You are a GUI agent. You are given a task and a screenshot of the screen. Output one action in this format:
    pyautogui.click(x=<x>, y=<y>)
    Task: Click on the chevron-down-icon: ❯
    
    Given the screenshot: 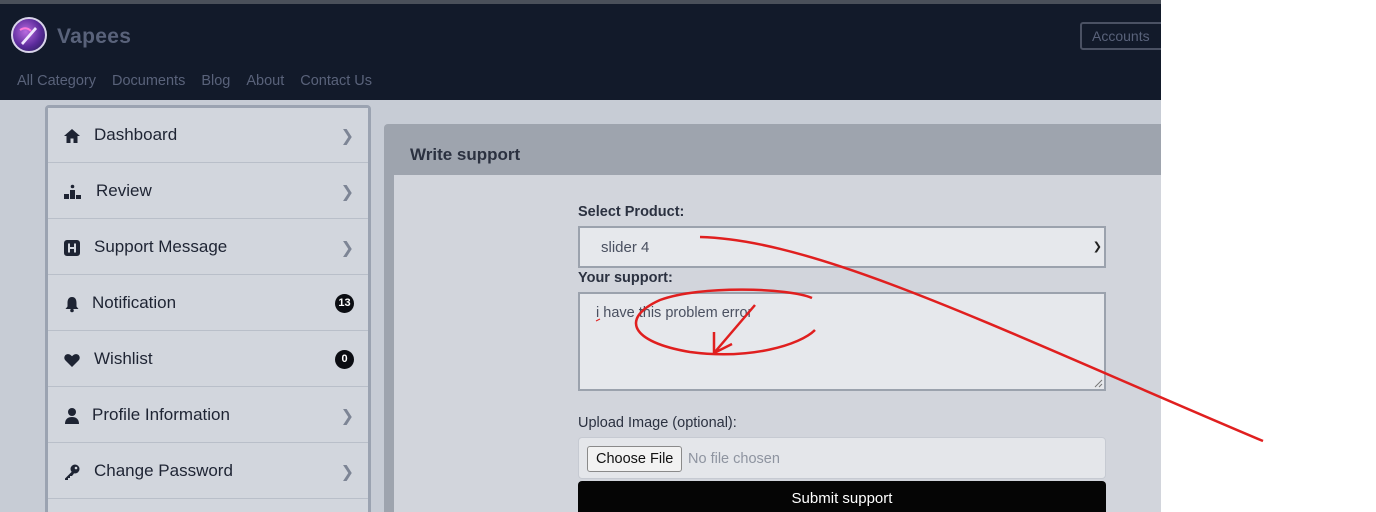 What is the action you would take?
    pyautogui.click(x=1097, y=247)
    